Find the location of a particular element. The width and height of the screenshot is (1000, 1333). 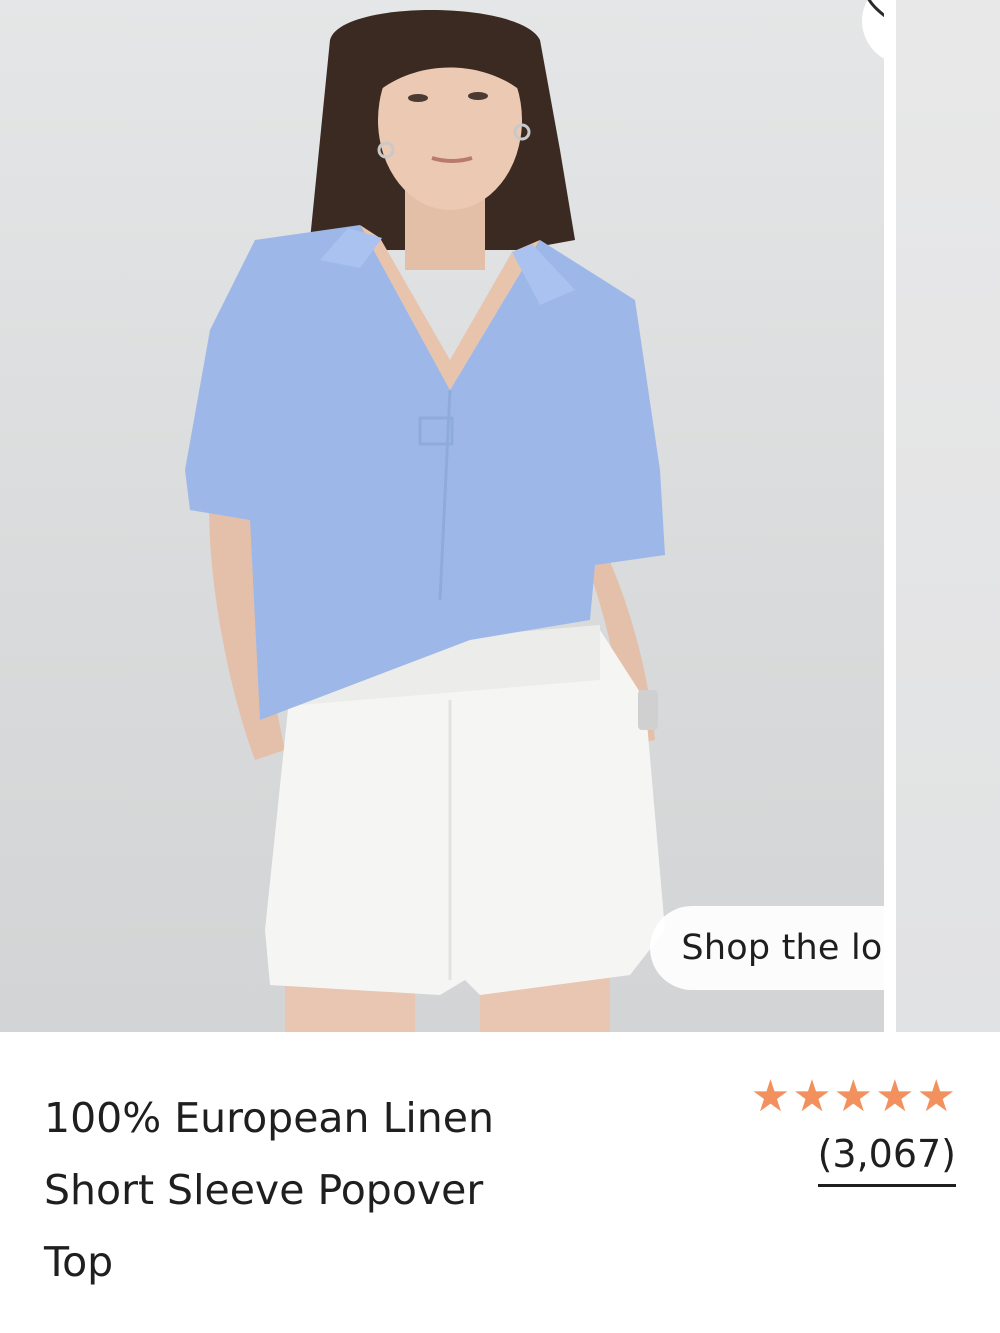

product-rating: ★ ★ ★ ★ ★ (3,067) is located at coordinates (836, 1130).